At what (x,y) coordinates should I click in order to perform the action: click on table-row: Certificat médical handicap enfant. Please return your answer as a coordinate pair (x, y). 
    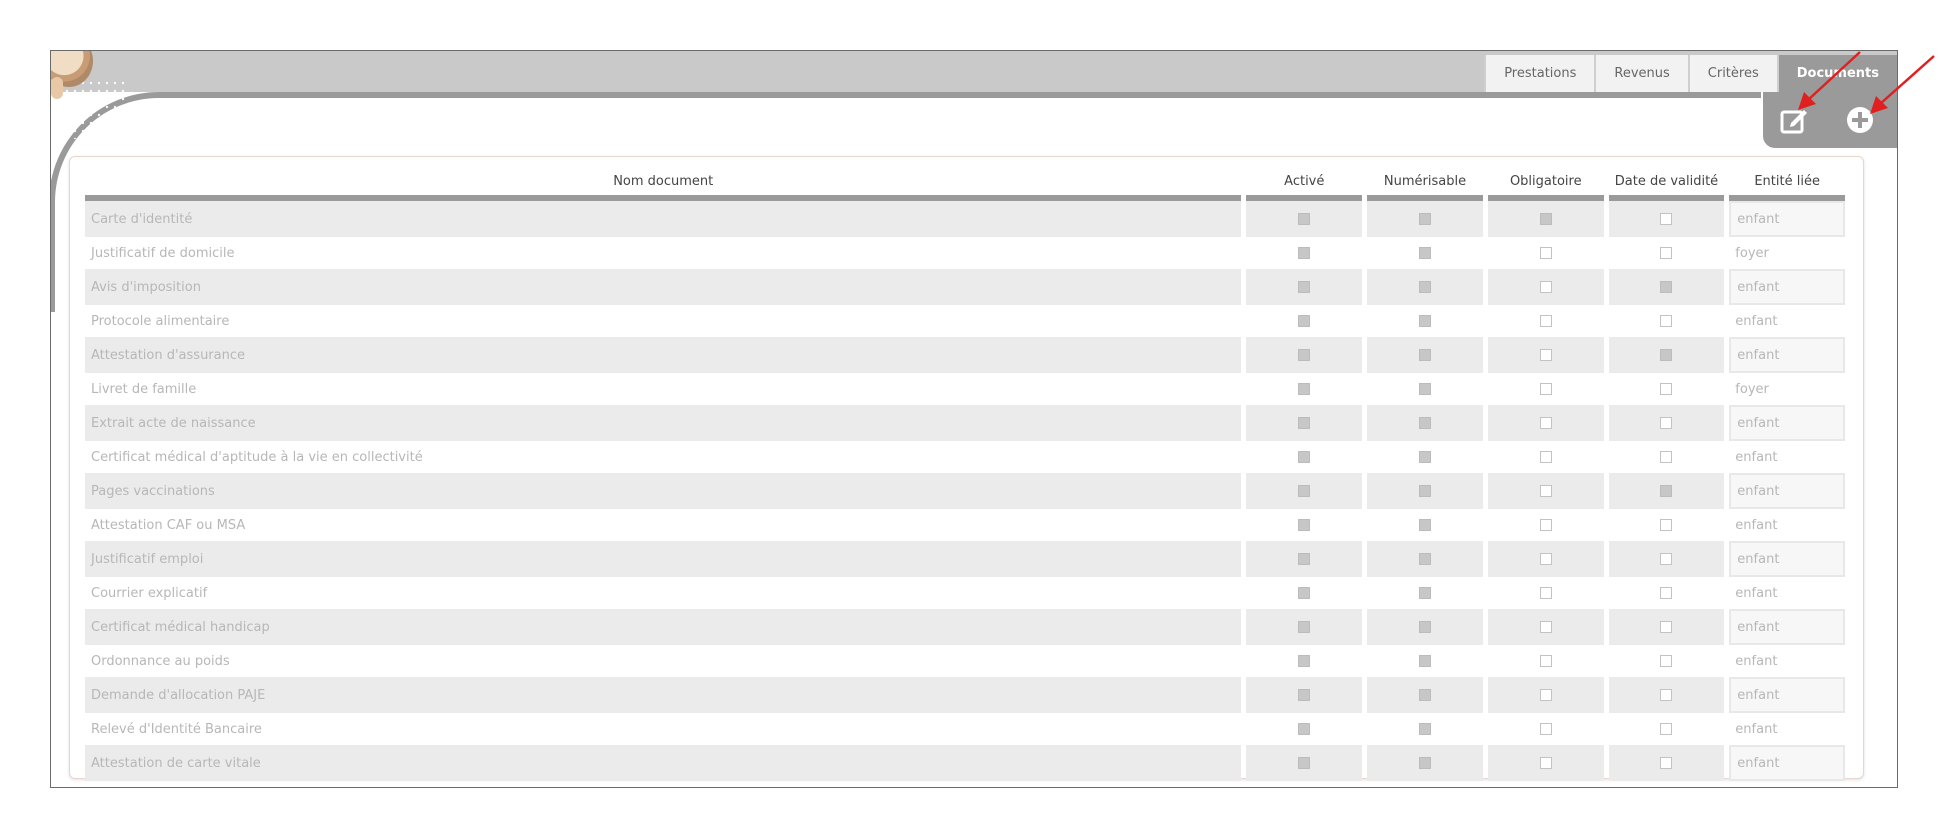
    Looking at the image, I should click on (965, 627).